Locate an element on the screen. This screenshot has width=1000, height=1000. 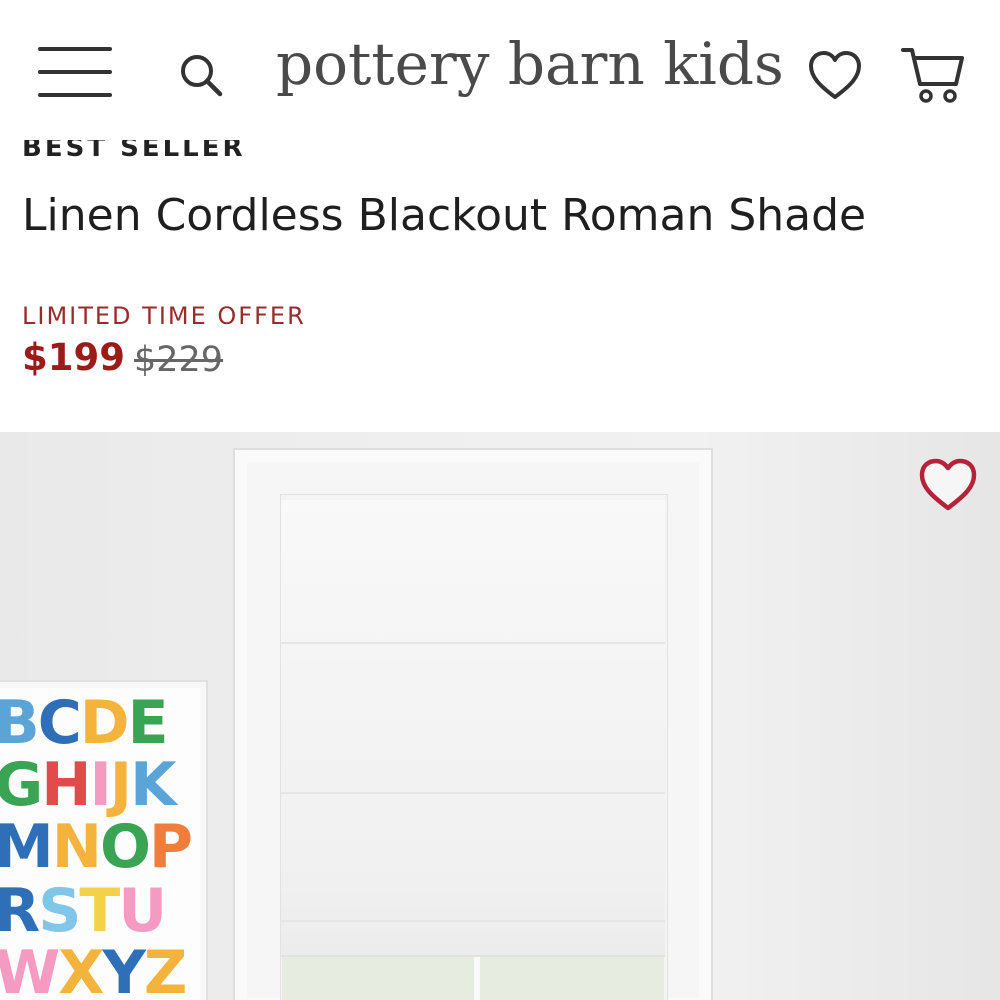
site-header: pottery barn kids is located at coordinates (500, 70).